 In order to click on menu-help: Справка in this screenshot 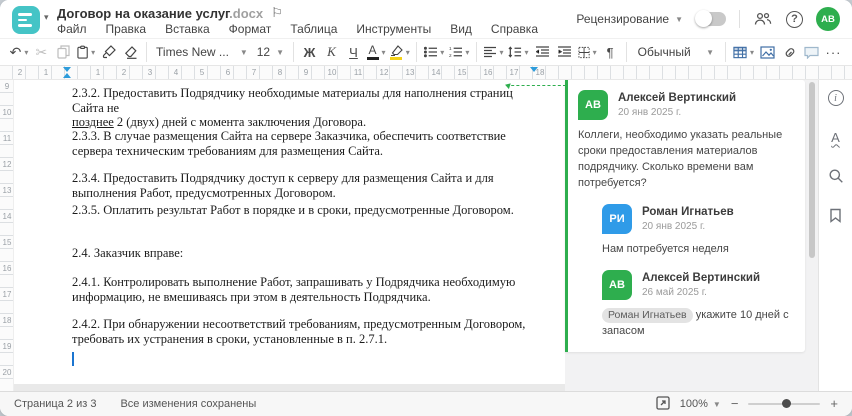, I will do `click(514, 29)`.